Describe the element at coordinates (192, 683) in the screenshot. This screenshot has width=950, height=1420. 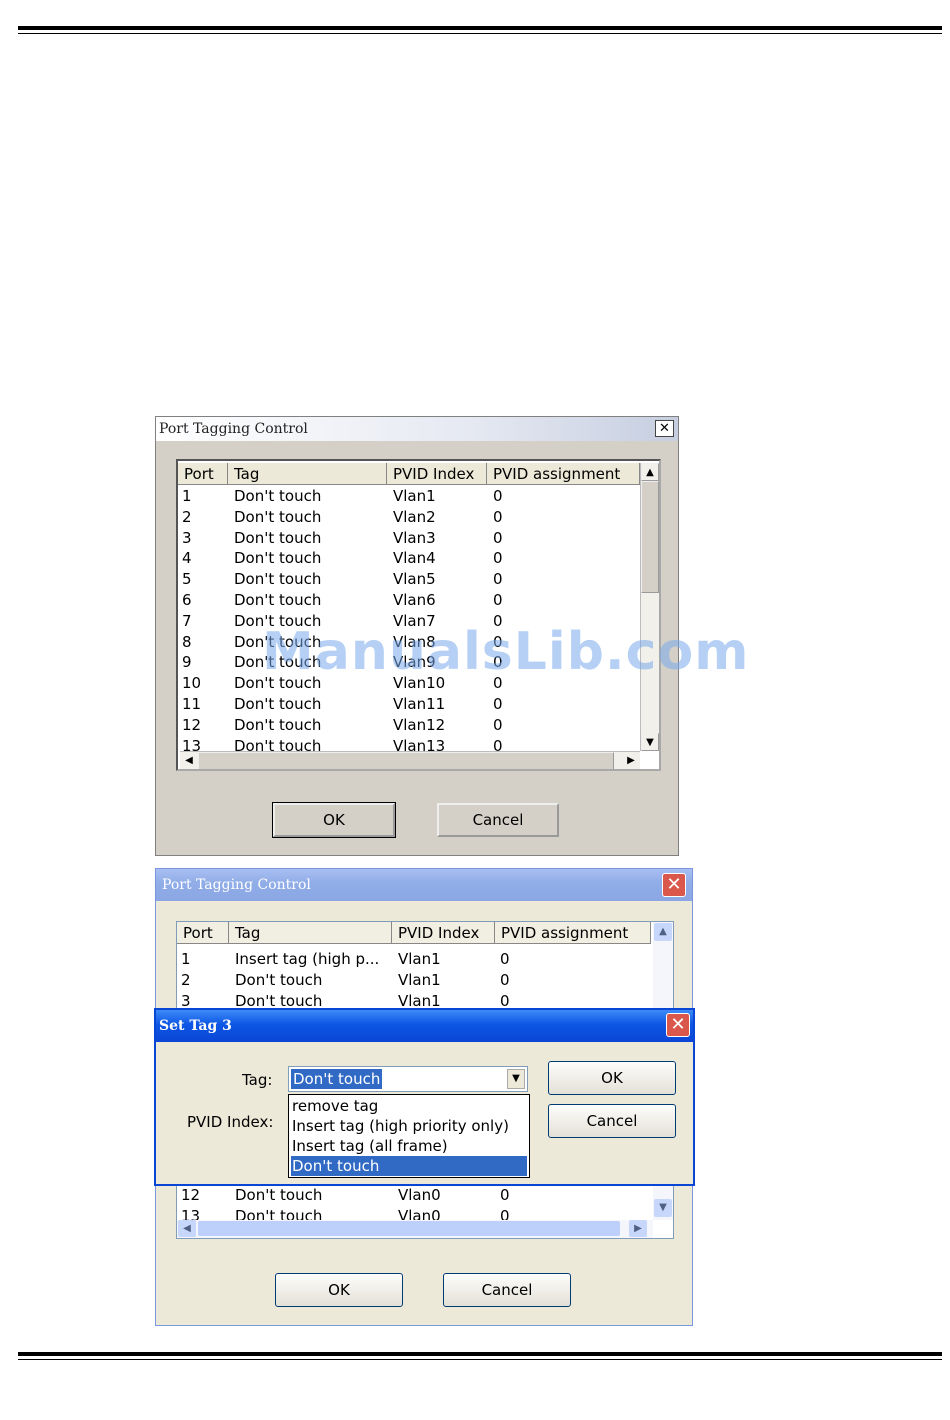
I see `table-cell: 10` at that location.